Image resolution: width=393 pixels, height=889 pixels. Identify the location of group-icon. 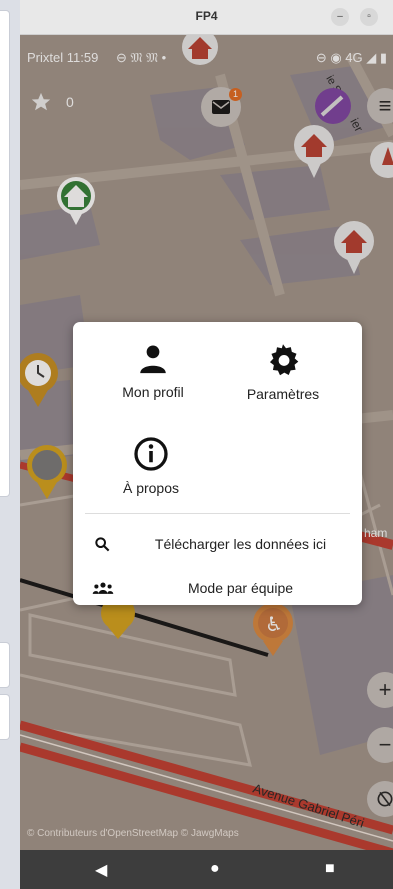
(103, 588).